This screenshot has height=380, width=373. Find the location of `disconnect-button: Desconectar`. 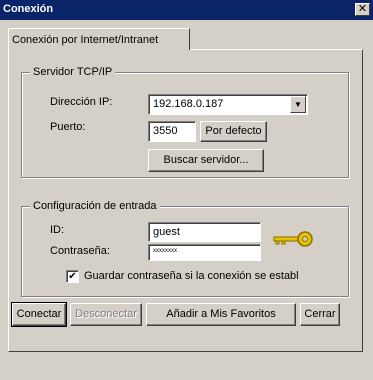

disconnect-button: Desconectar is located at coordinates (106, 314).